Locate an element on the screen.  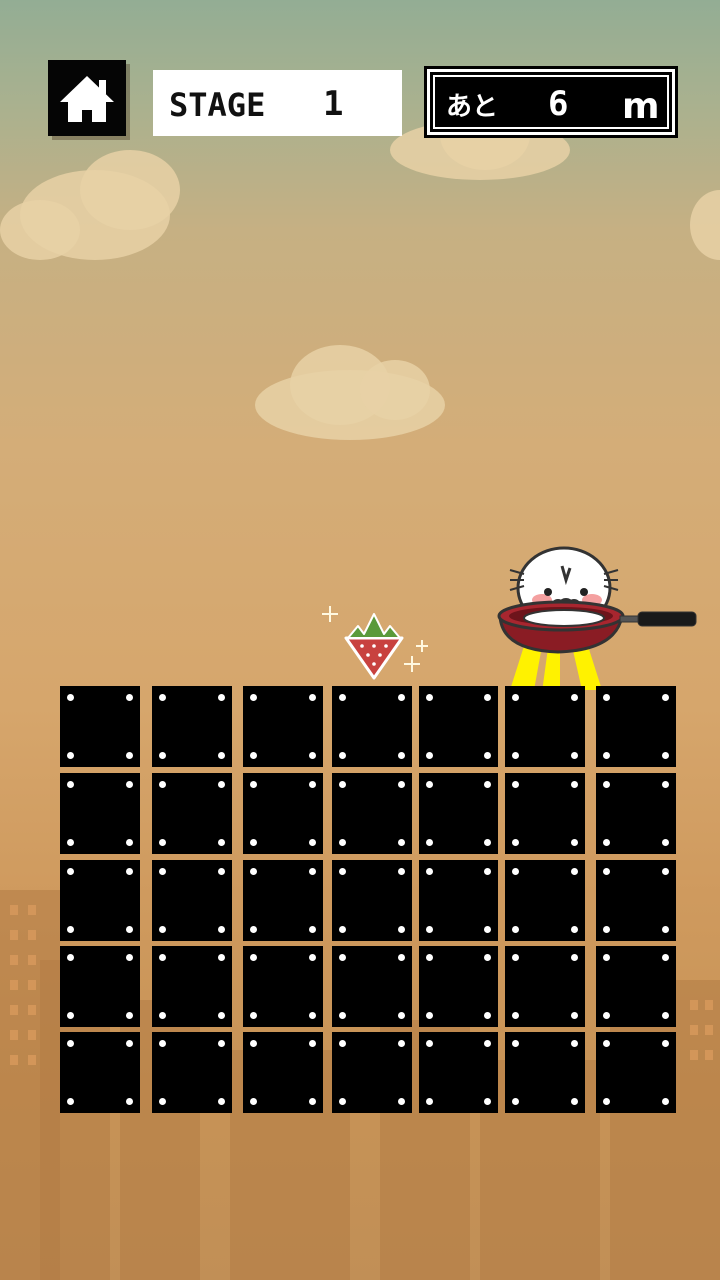
remaining-distance-indicator: あと 6 m is located at coordinates (551, 102).